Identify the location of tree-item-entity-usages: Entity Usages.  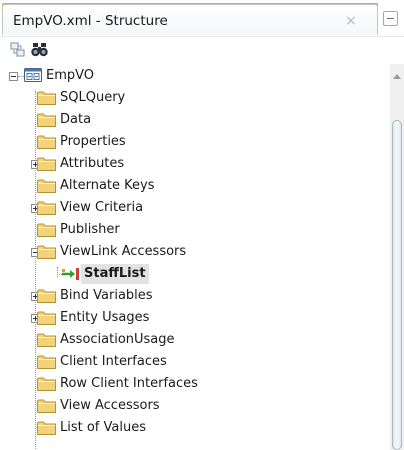
(195, 318).